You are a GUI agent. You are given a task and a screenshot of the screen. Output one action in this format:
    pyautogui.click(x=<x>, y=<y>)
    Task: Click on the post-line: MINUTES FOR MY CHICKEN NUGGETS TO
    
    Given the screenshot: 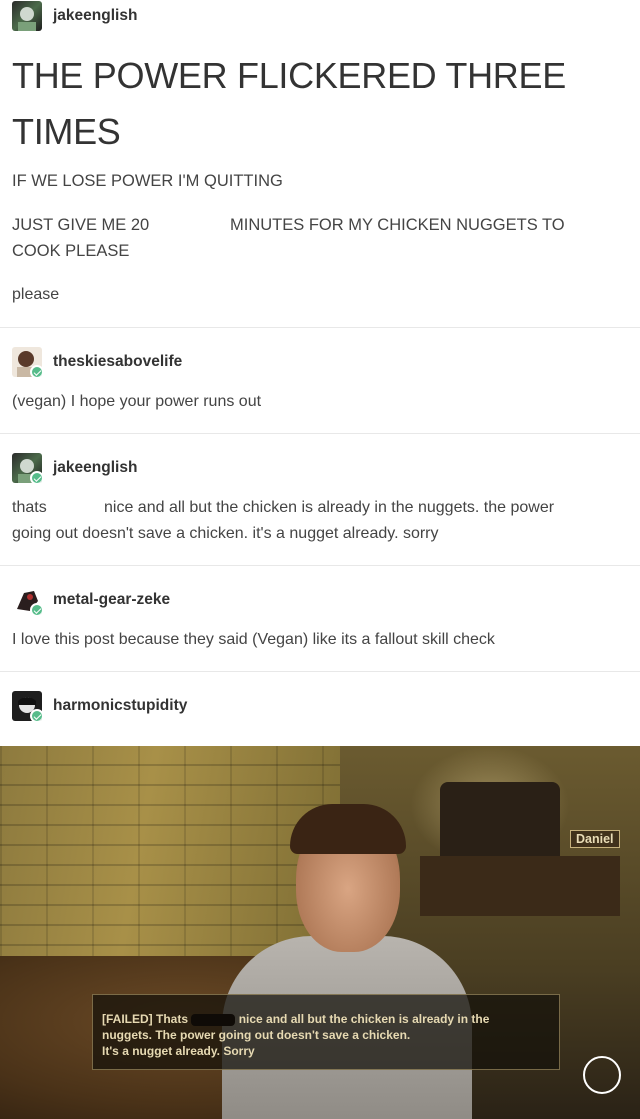 What is the action you would take?
    pyautogui.click(x=397, y=225)
    